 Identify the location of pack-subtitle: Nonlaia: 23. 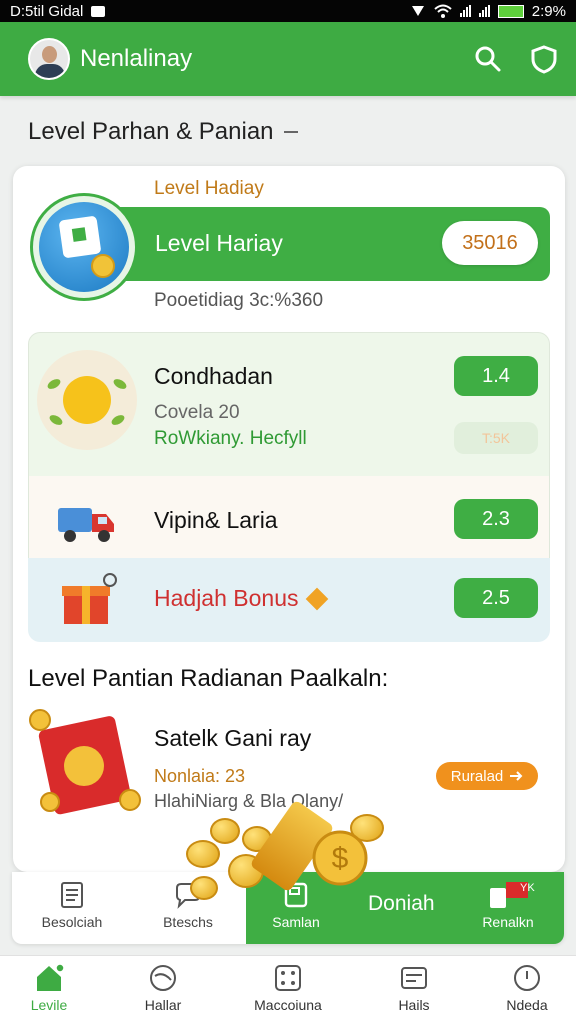
(200, 776).